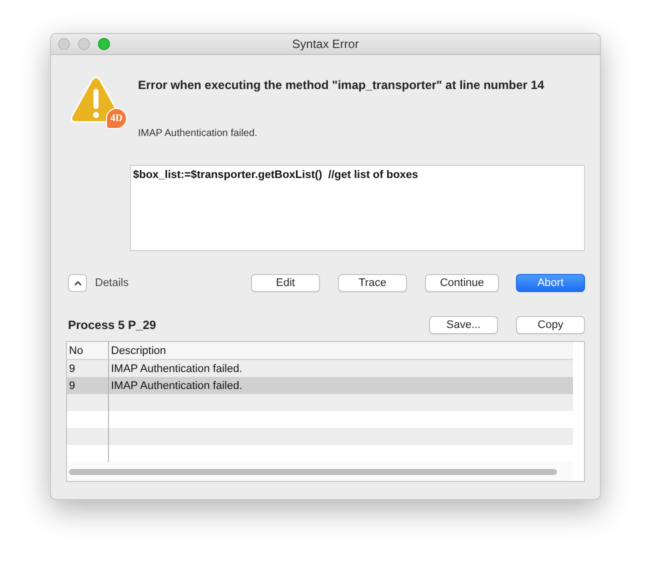  I want to click on code-box: $box_list:=$transporter.getBoxList() //get list of boxes, so click(357, 208).